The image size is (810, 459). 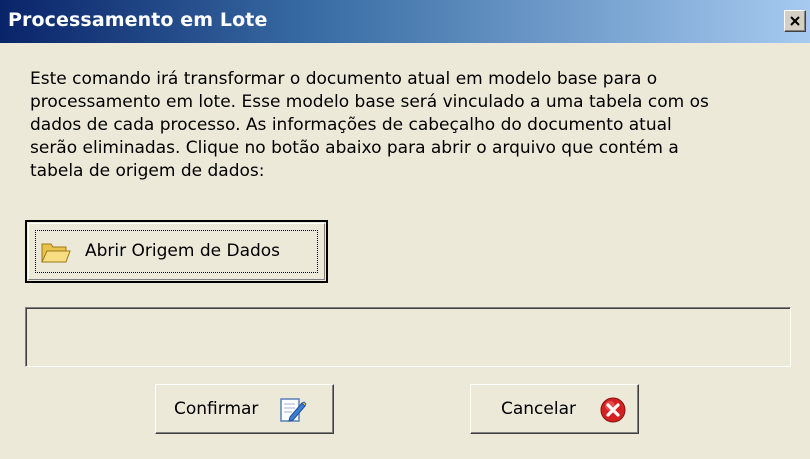 I want to click on folder-icon, so click(x=56, y=253).